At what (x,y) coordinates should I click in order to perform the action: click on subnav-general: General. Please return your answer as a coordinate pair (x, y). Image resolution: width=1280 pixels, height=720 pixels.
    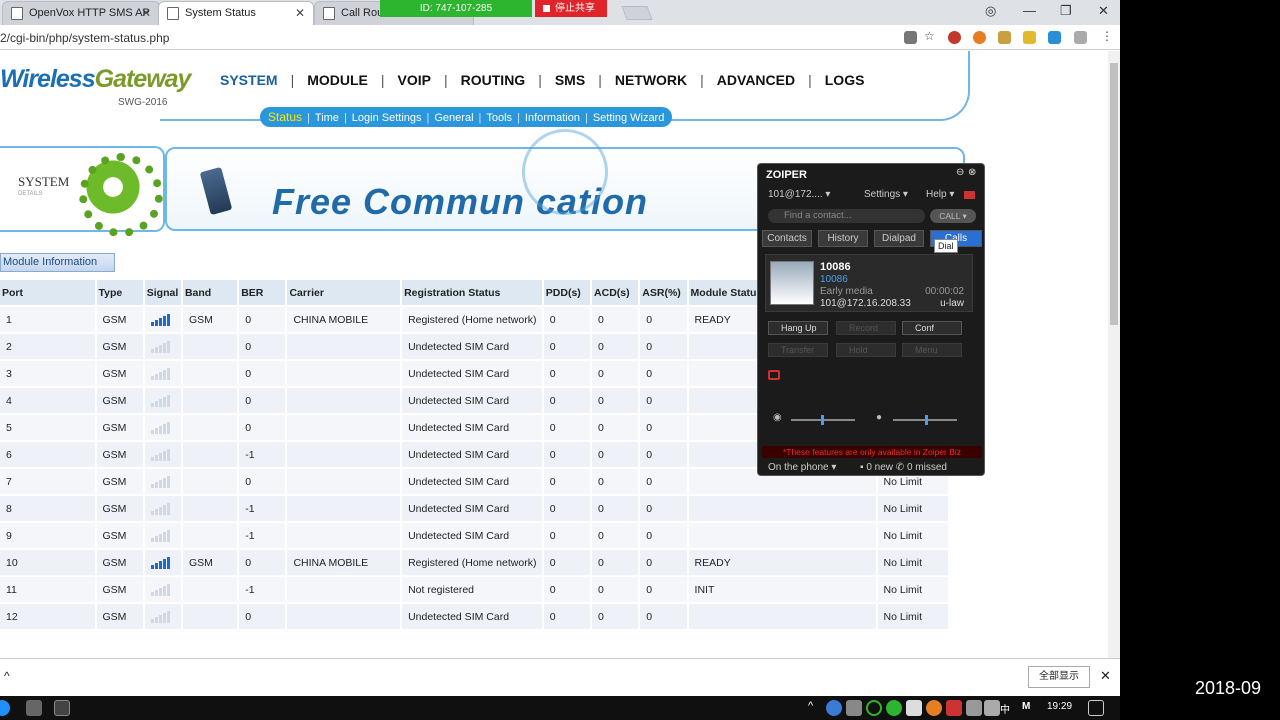
    Looking at the image, I should click on (453, 118).